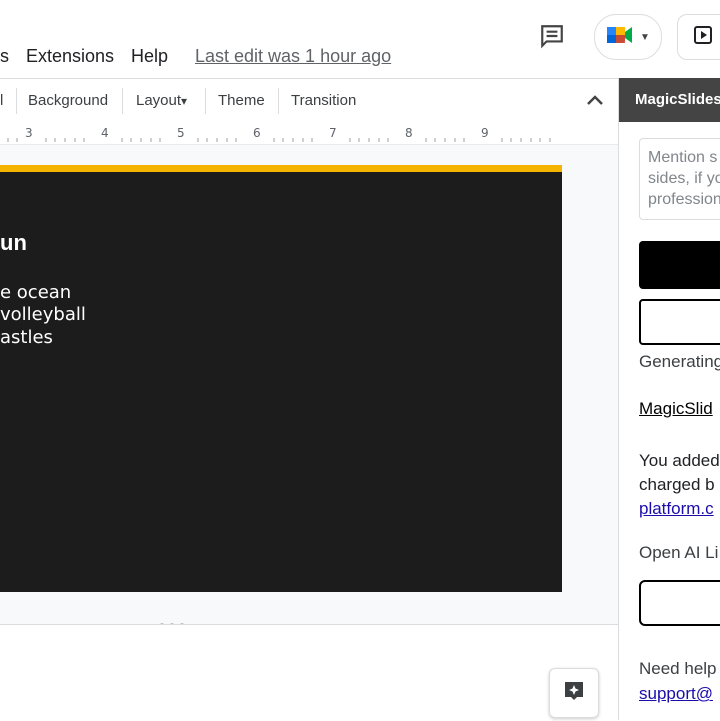  What do you see at coordinates (43, 314) in the screenshot?
I see `slide-bullet: volleyball` at bounding box center [43, 314].